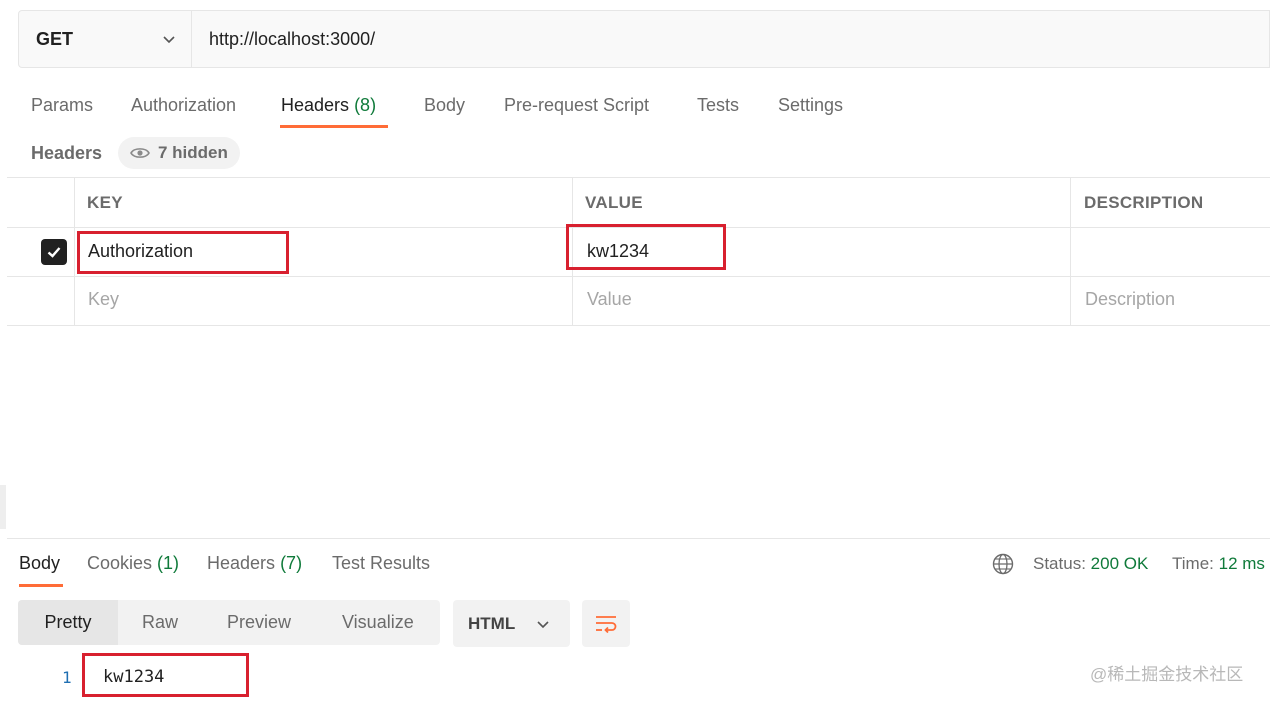 This screenshot has width=1270, height=701. What do you see at coordinates (334, 126) in the screenshot?
I see `active-tab-indicator` at bounding box center [334, 126].